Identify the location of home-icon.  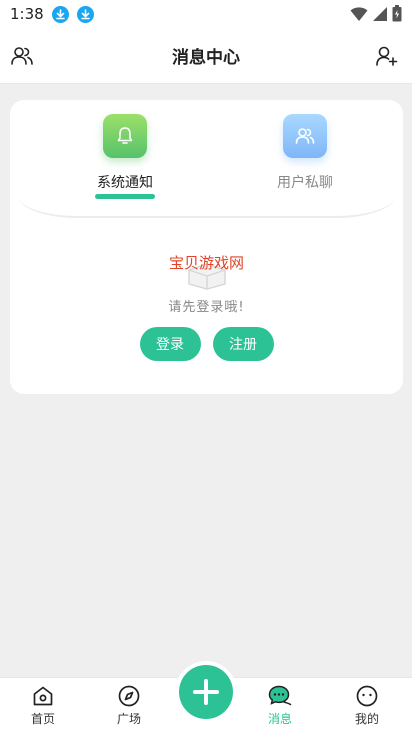
(43, 696).